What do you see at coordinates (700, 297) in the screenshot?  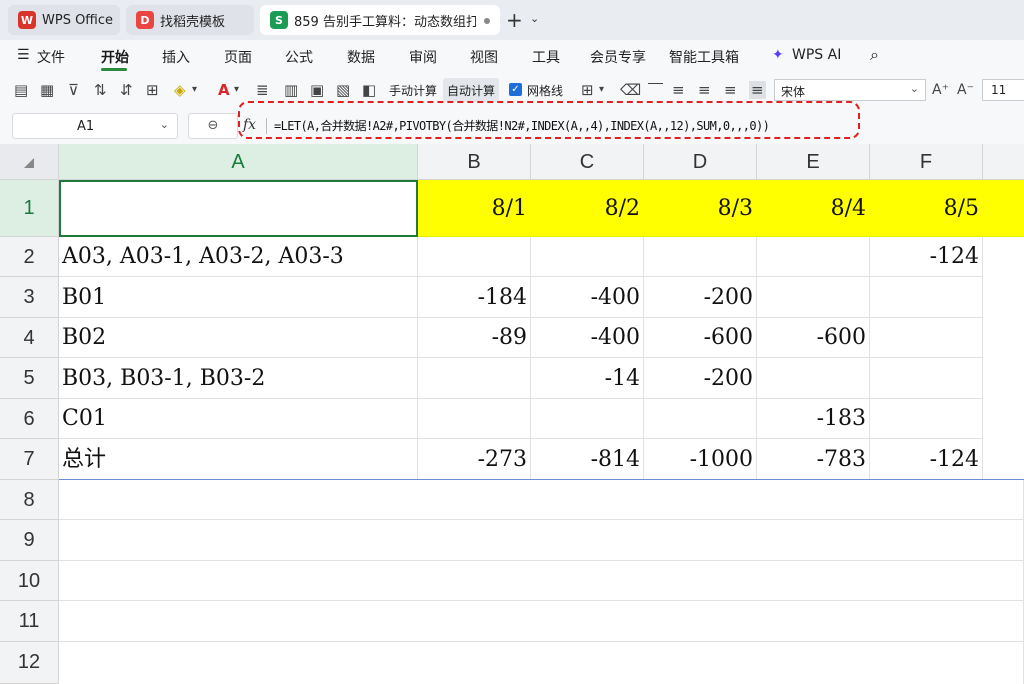 I see `cell-d3: -200` at bounding box center [700, 297].